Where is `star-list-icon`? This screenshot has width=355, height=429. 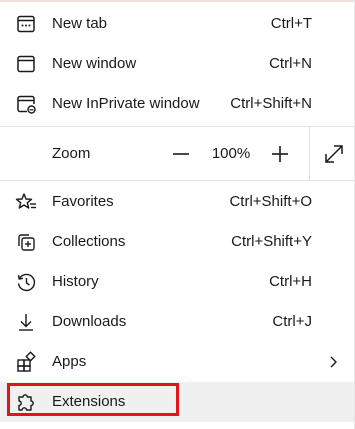
star-list-icon is located at coordinates (26, 202).